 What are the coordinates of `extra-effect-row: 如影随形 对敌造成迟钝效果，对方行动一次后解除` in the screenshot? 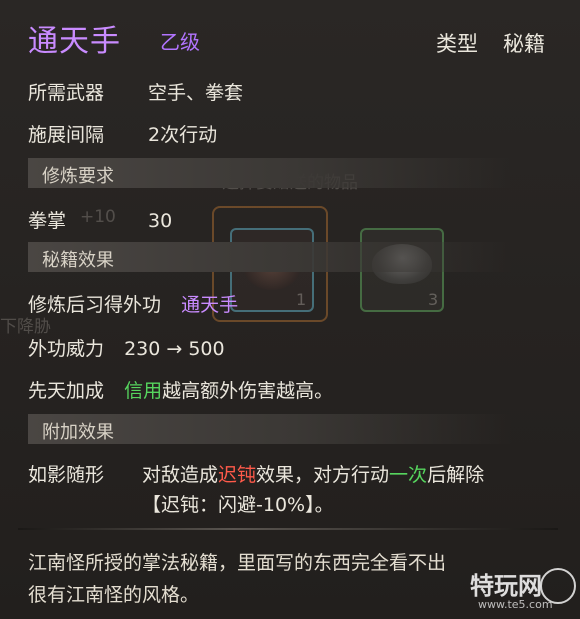 It's located at (256, 473).